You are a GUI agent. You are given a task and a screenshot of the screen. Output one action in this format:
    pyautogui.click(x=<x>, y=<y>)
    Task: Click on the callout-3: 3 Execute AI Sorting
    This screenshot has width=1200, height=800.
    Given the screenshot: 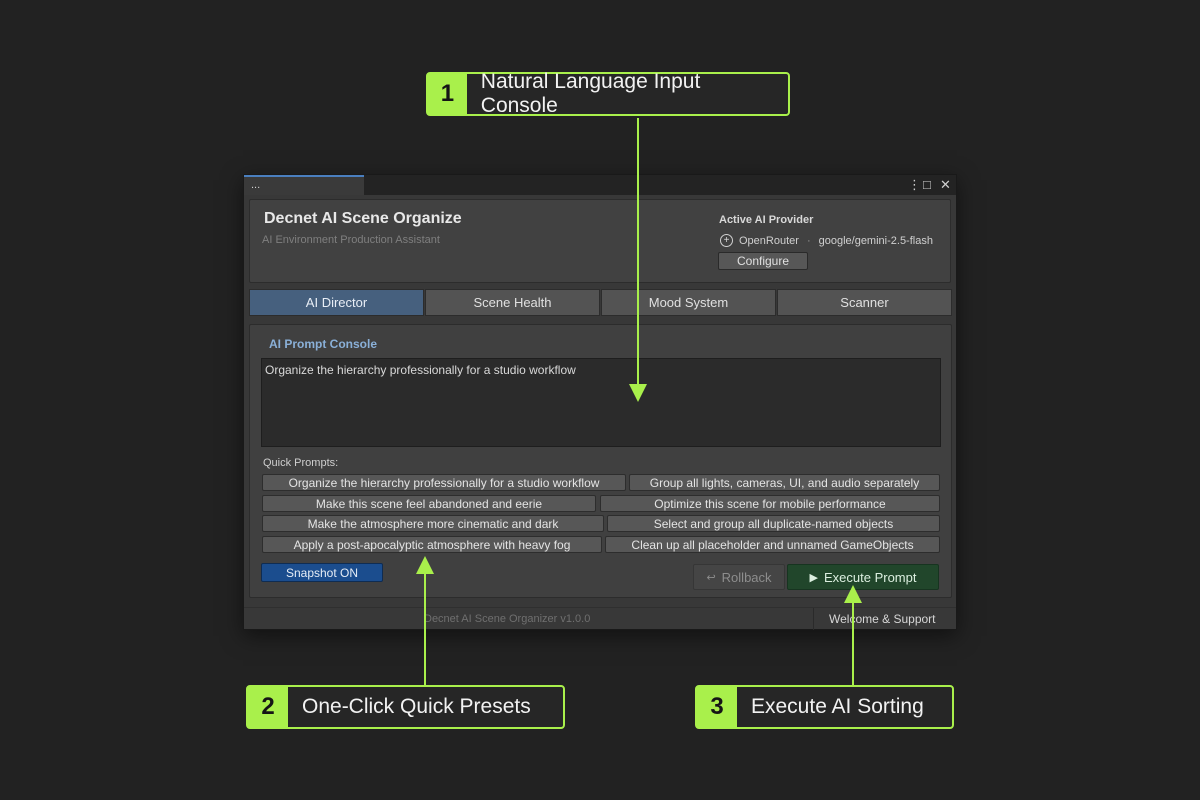 What is the action you would take?
    pyautogui.click(x=824, y=707)
    